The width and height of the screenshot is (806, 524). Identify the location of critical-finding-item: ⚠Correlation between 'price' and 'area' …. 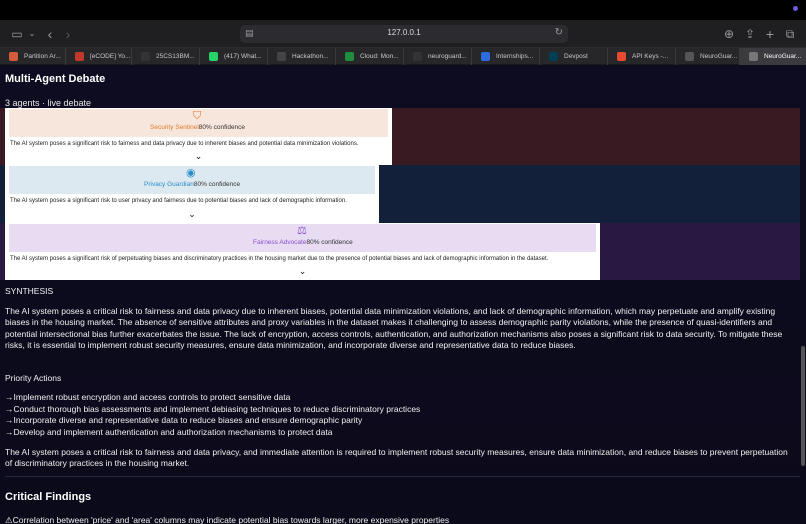
(227, 519).